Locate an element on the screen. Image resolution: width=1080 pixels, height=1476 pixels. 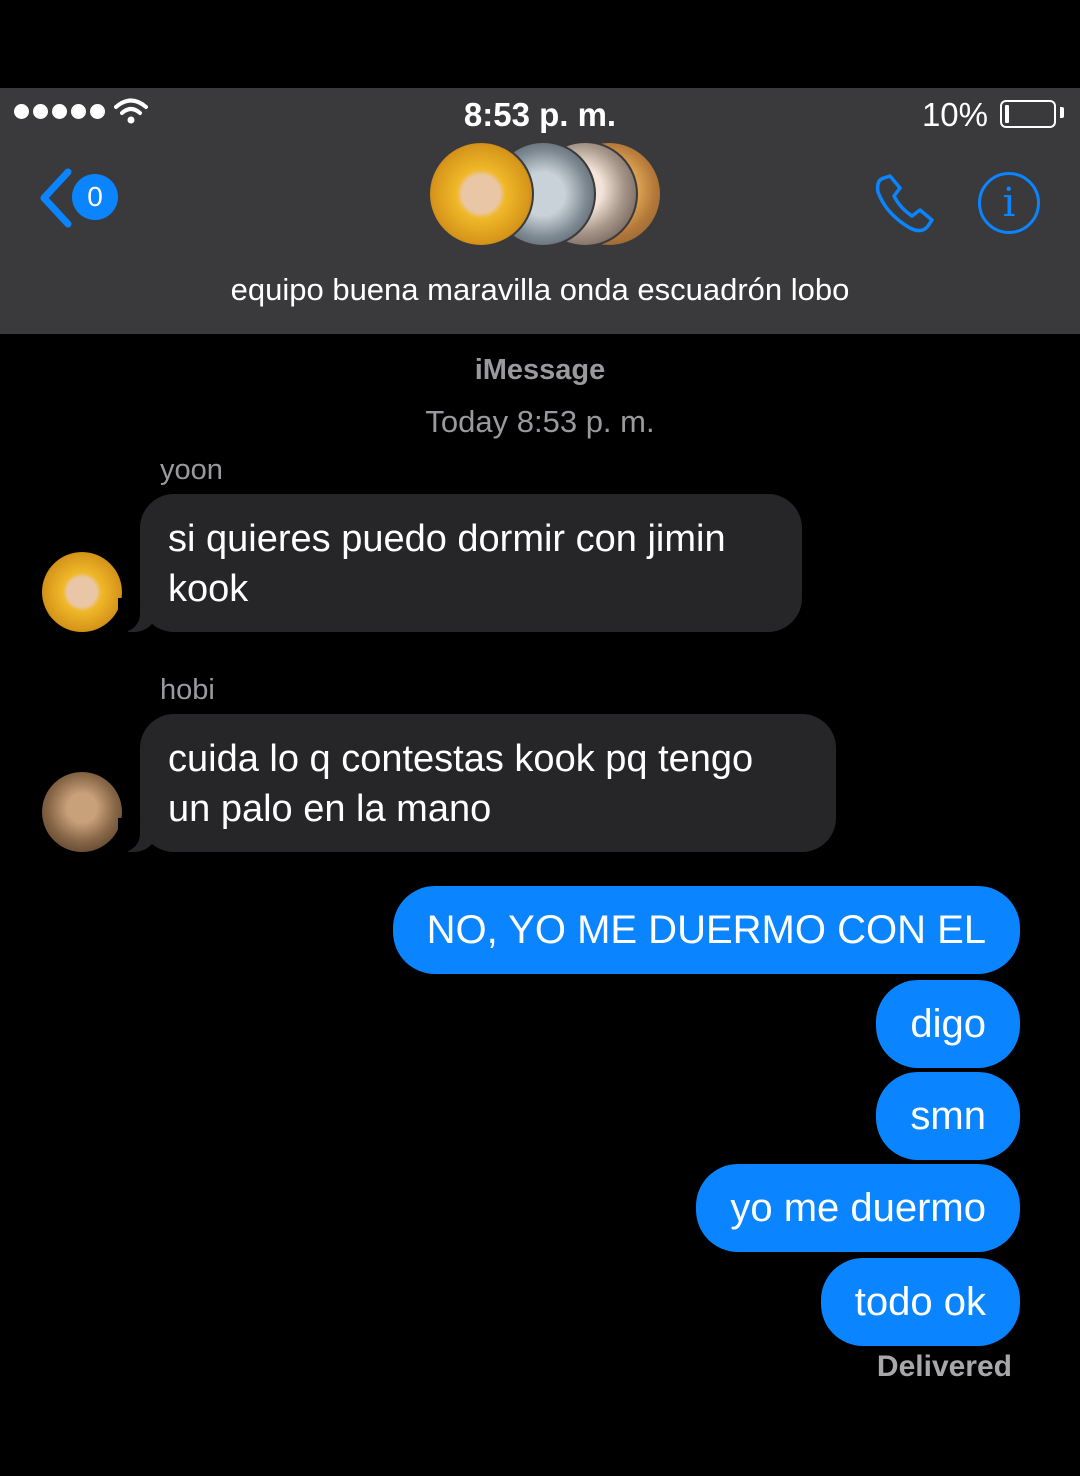
service-label: iMessage is located at coordinates (540, 370).